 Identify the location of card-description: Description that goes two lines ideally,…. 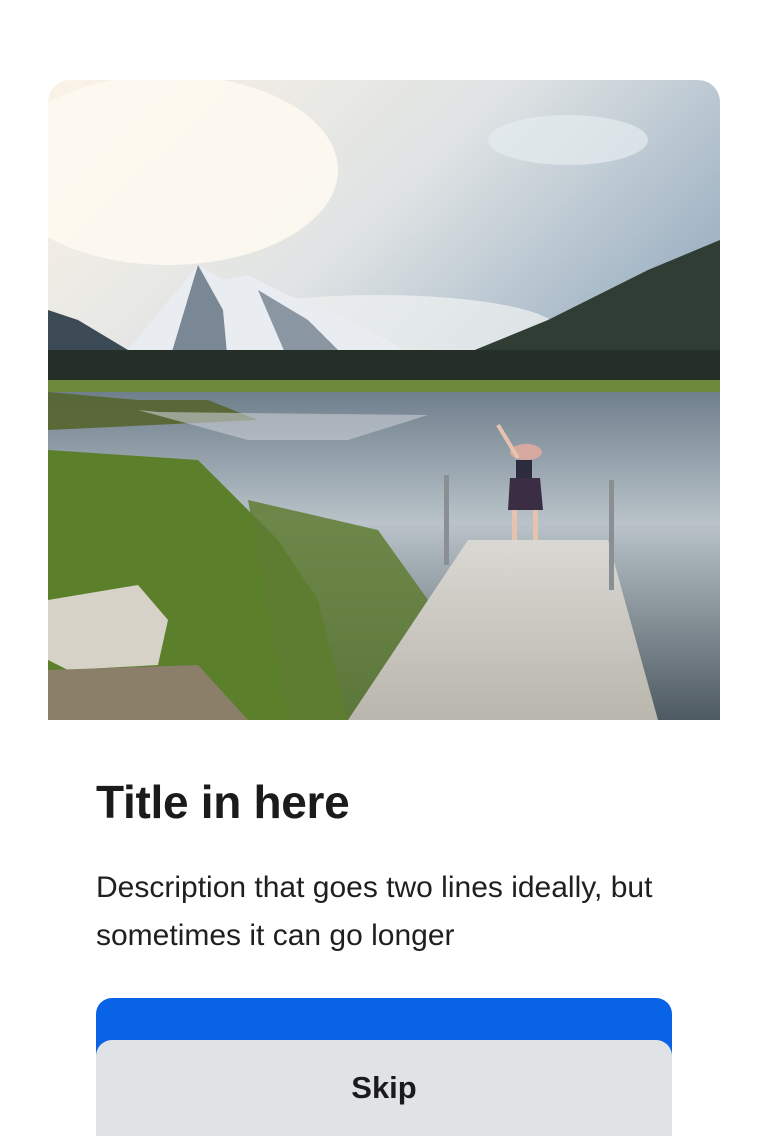
(374, 911).